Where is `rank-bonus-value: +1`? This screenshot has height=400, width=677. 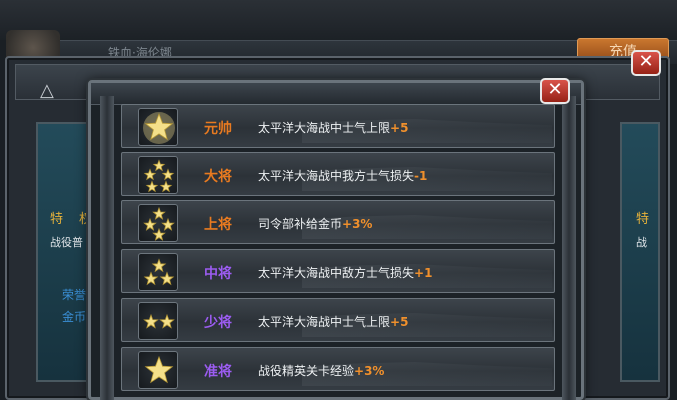
rank-bonus-value: +1 is located at coordinates (423, 273).